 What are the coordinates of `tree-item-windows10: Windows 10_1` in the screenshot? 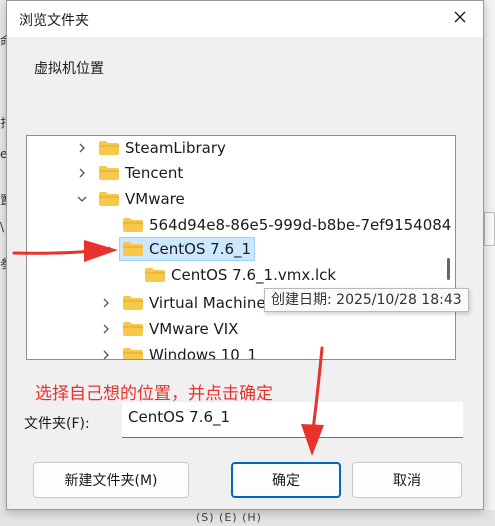 It's located at (178, 351).